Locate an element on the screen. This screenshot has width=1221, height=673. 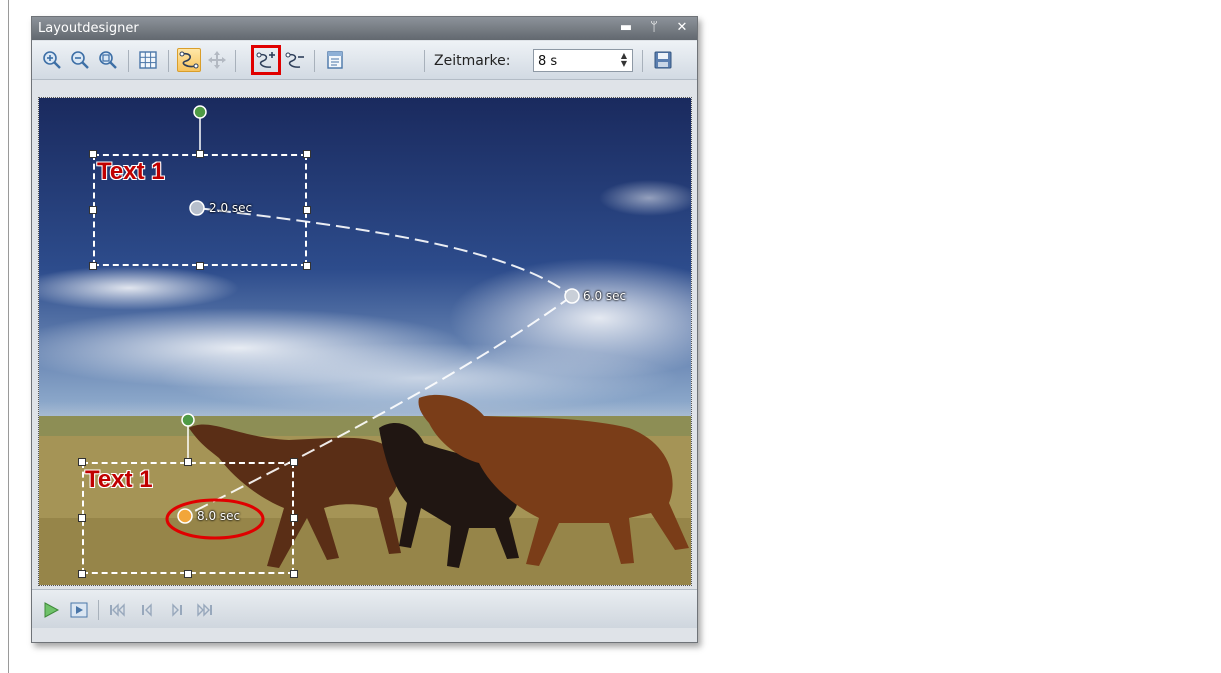
keyframe-point is located at coordinates (572, 296).